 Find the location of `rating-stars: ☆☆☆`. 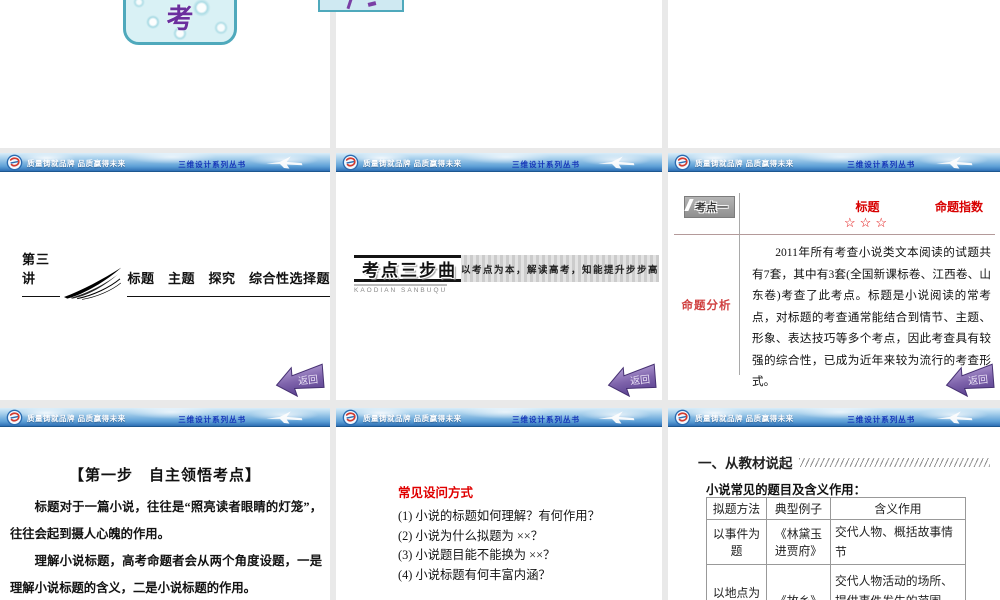

rating-stars: ☆☆☆ is located at coordinates (867, 222).